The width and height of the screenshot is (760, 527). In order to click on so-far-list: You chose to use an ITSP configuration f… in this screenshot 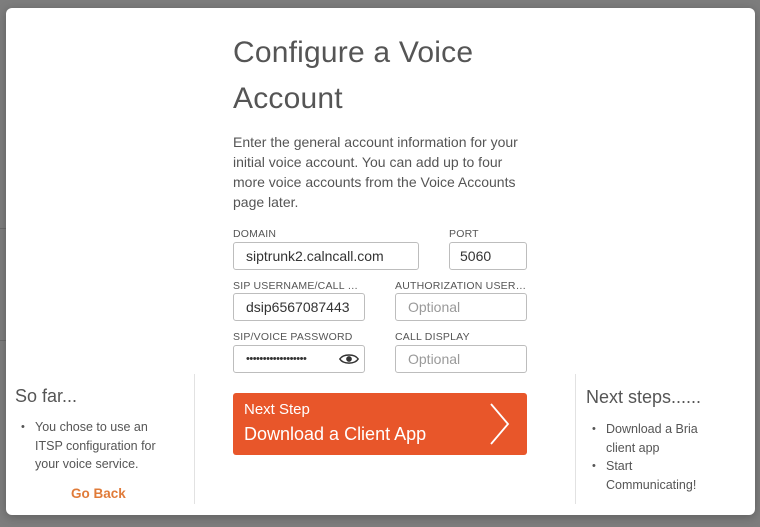, I will do `click(98, 446)`.